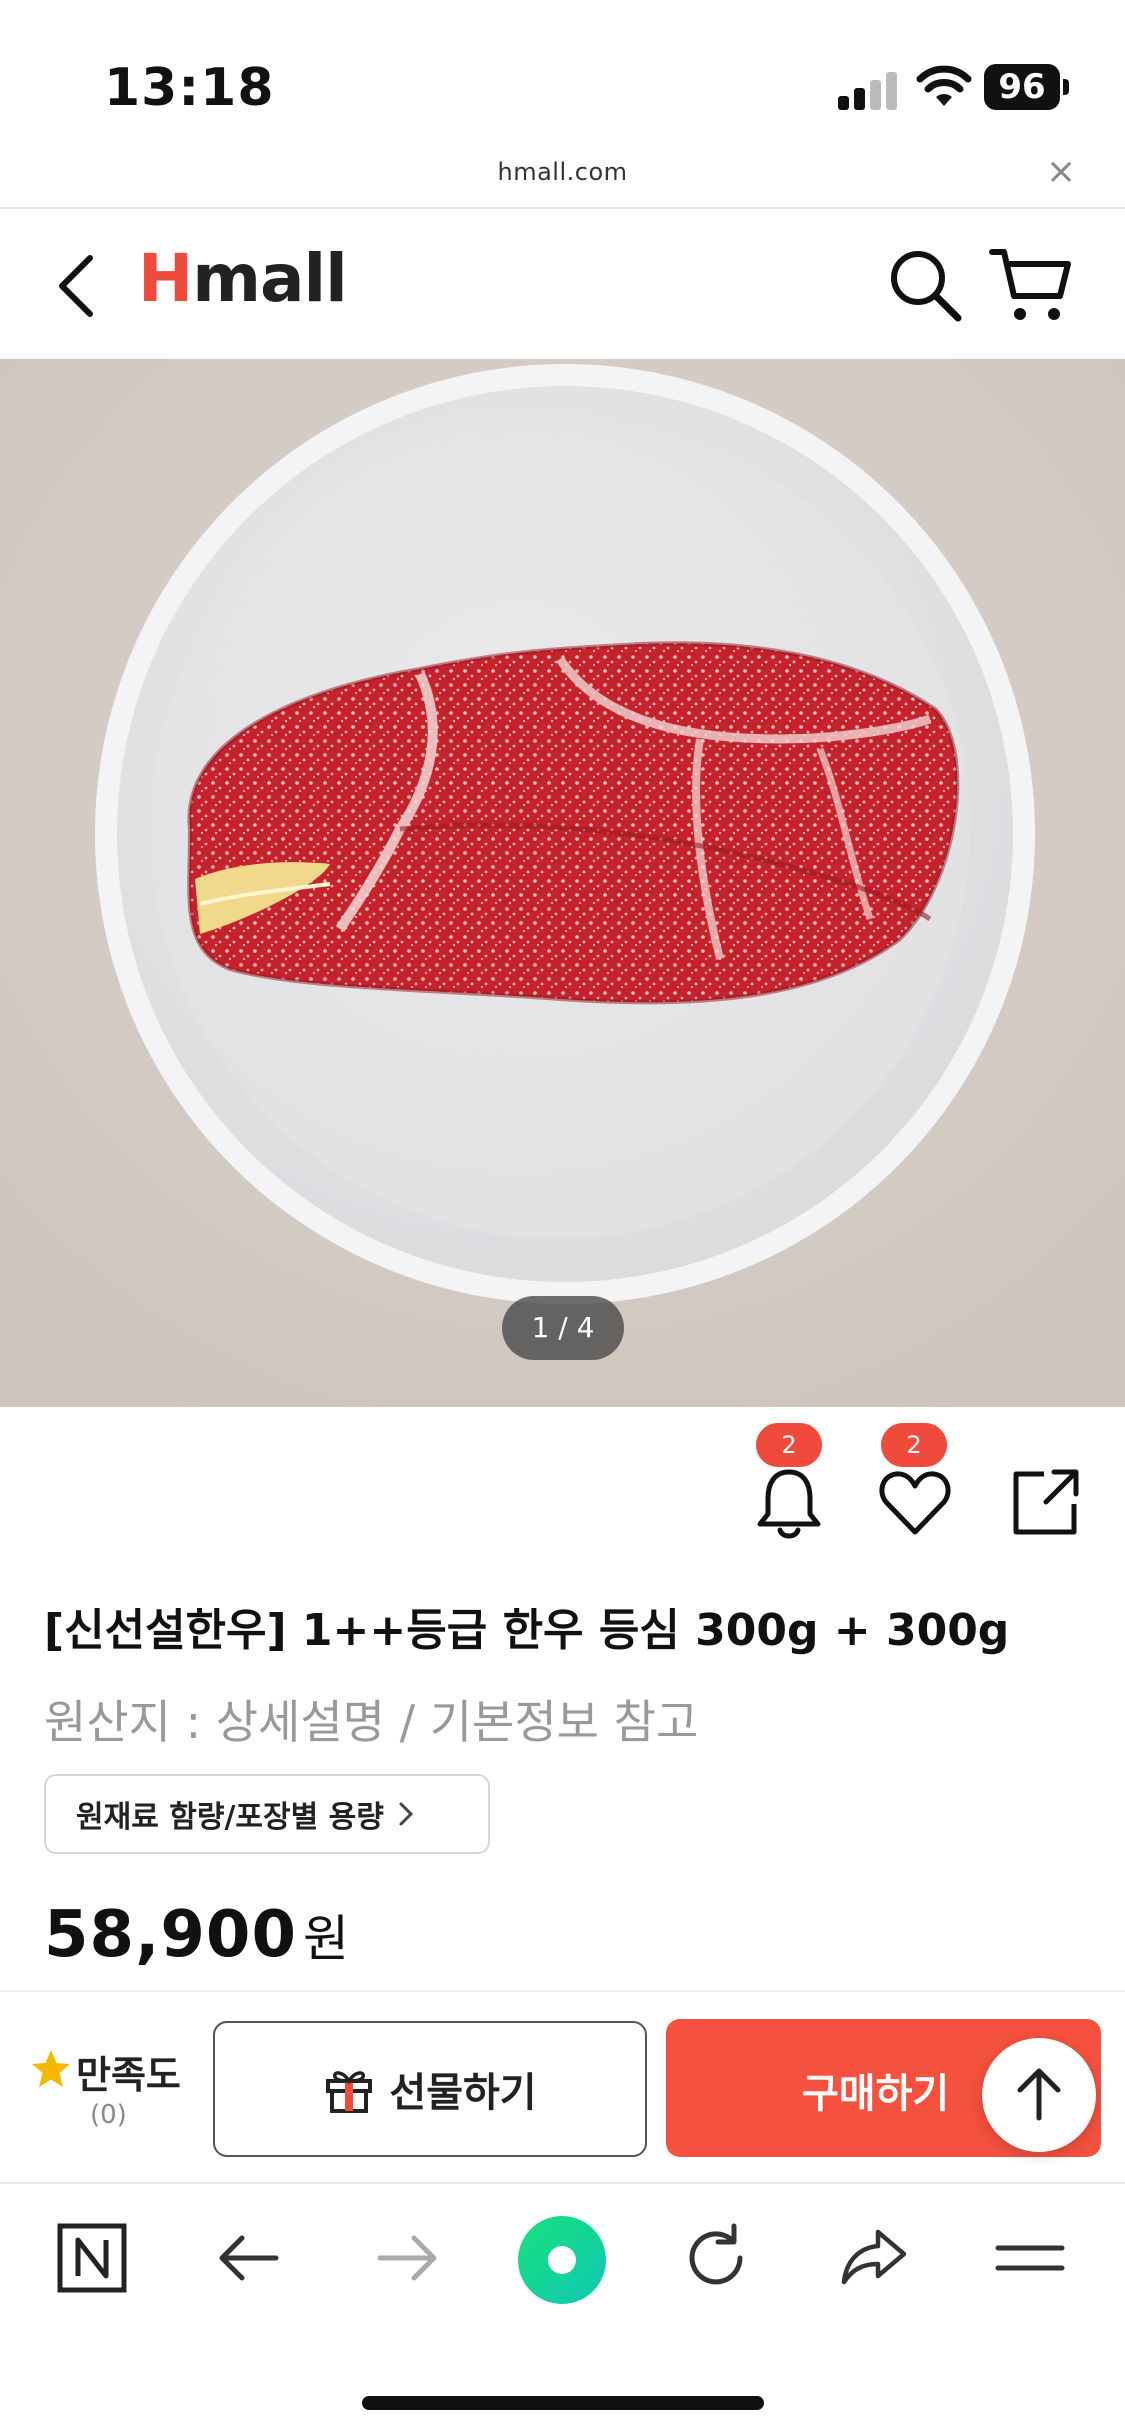 The image size is (1125, 2436). I want to click on gift-button: 선물하기, so click(430, 2089).